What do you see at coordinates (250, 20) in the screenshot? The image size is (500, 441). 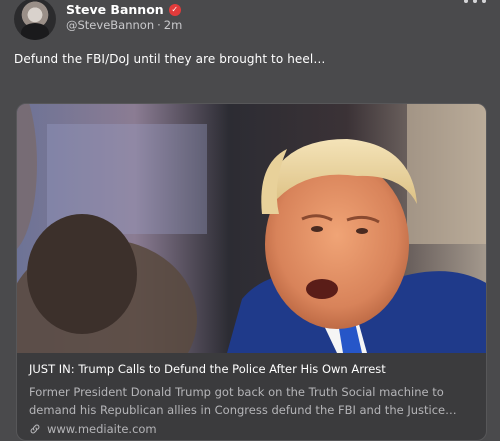 I see `post-header: Steve Bannon ✓ @SteveBannon · 2m` at bounding box center [250, 20].